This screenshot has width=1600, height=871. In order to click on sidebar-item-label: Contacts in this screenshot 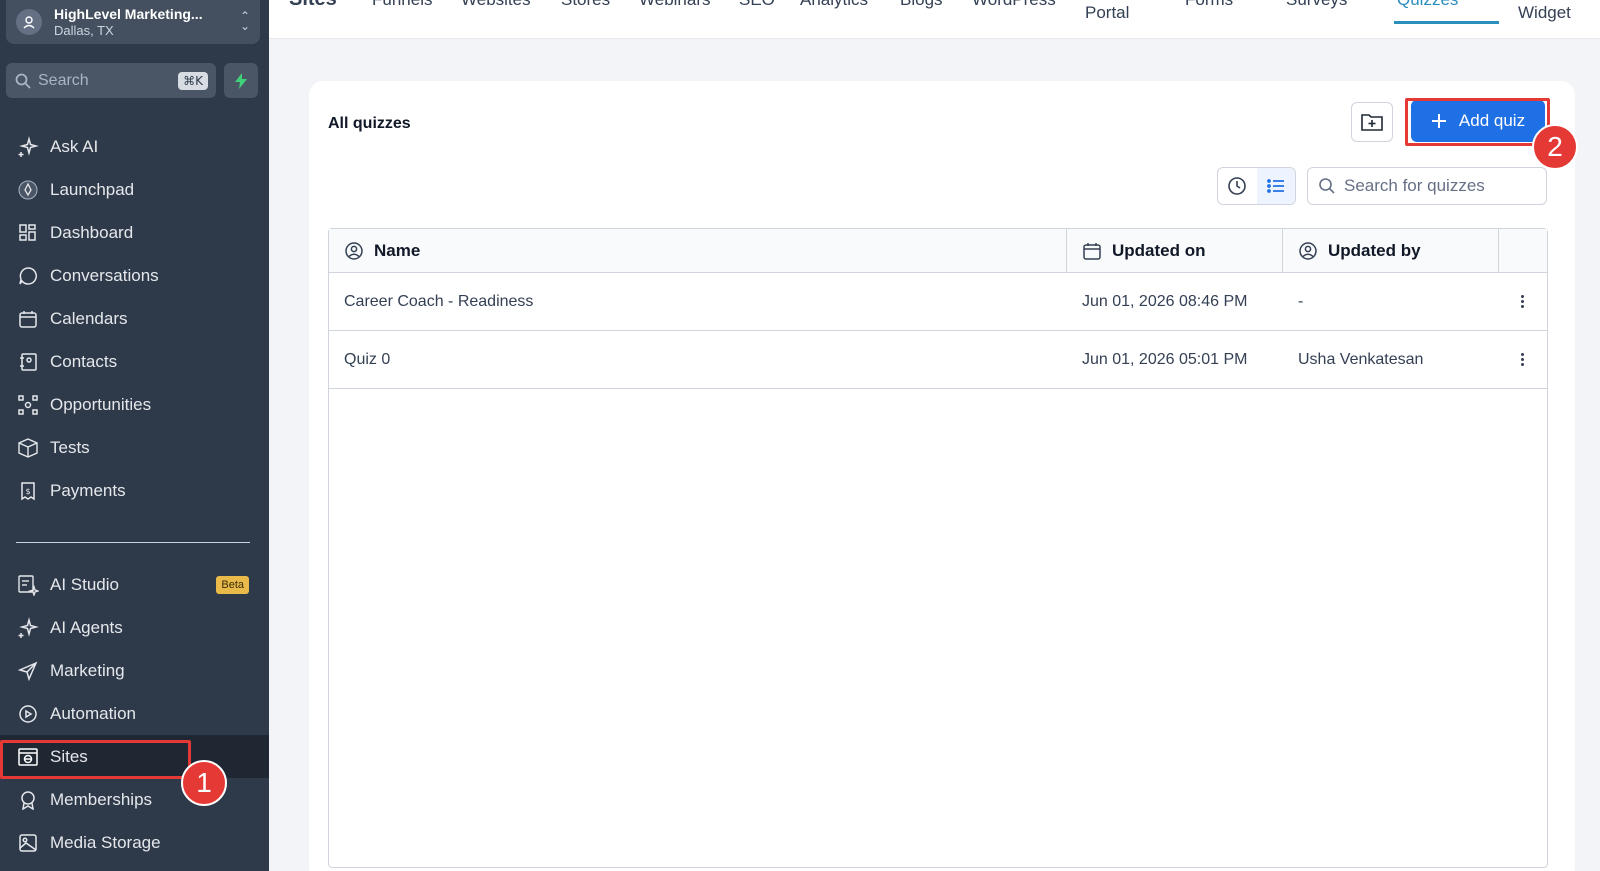, I will do `click(84, 361)`.